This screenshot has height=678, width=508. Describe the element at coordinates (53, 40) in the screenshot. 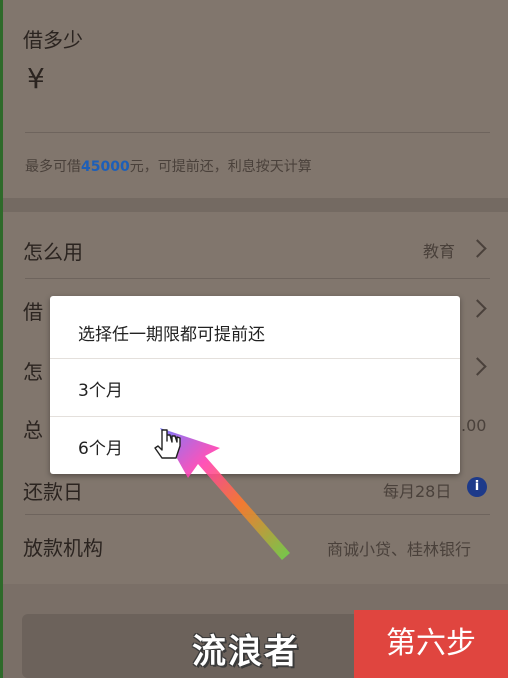

I see `borrow-amount-title: 借多少` at that location.